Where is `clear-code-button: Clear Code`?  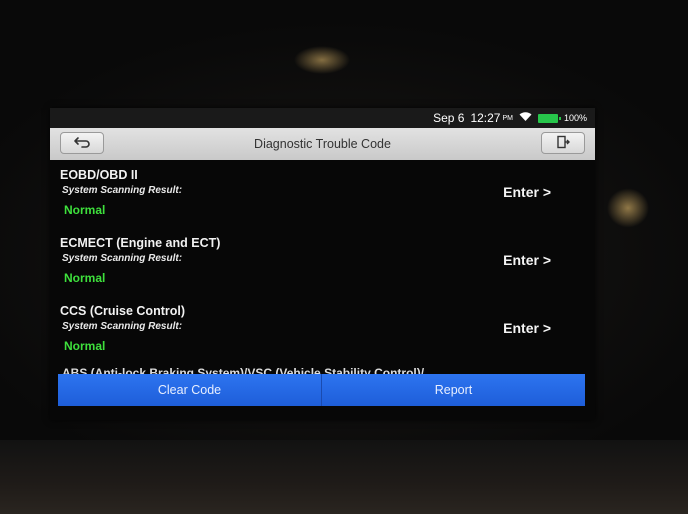 clear-code-button: Clear Code is located at coordinates (189, 390).